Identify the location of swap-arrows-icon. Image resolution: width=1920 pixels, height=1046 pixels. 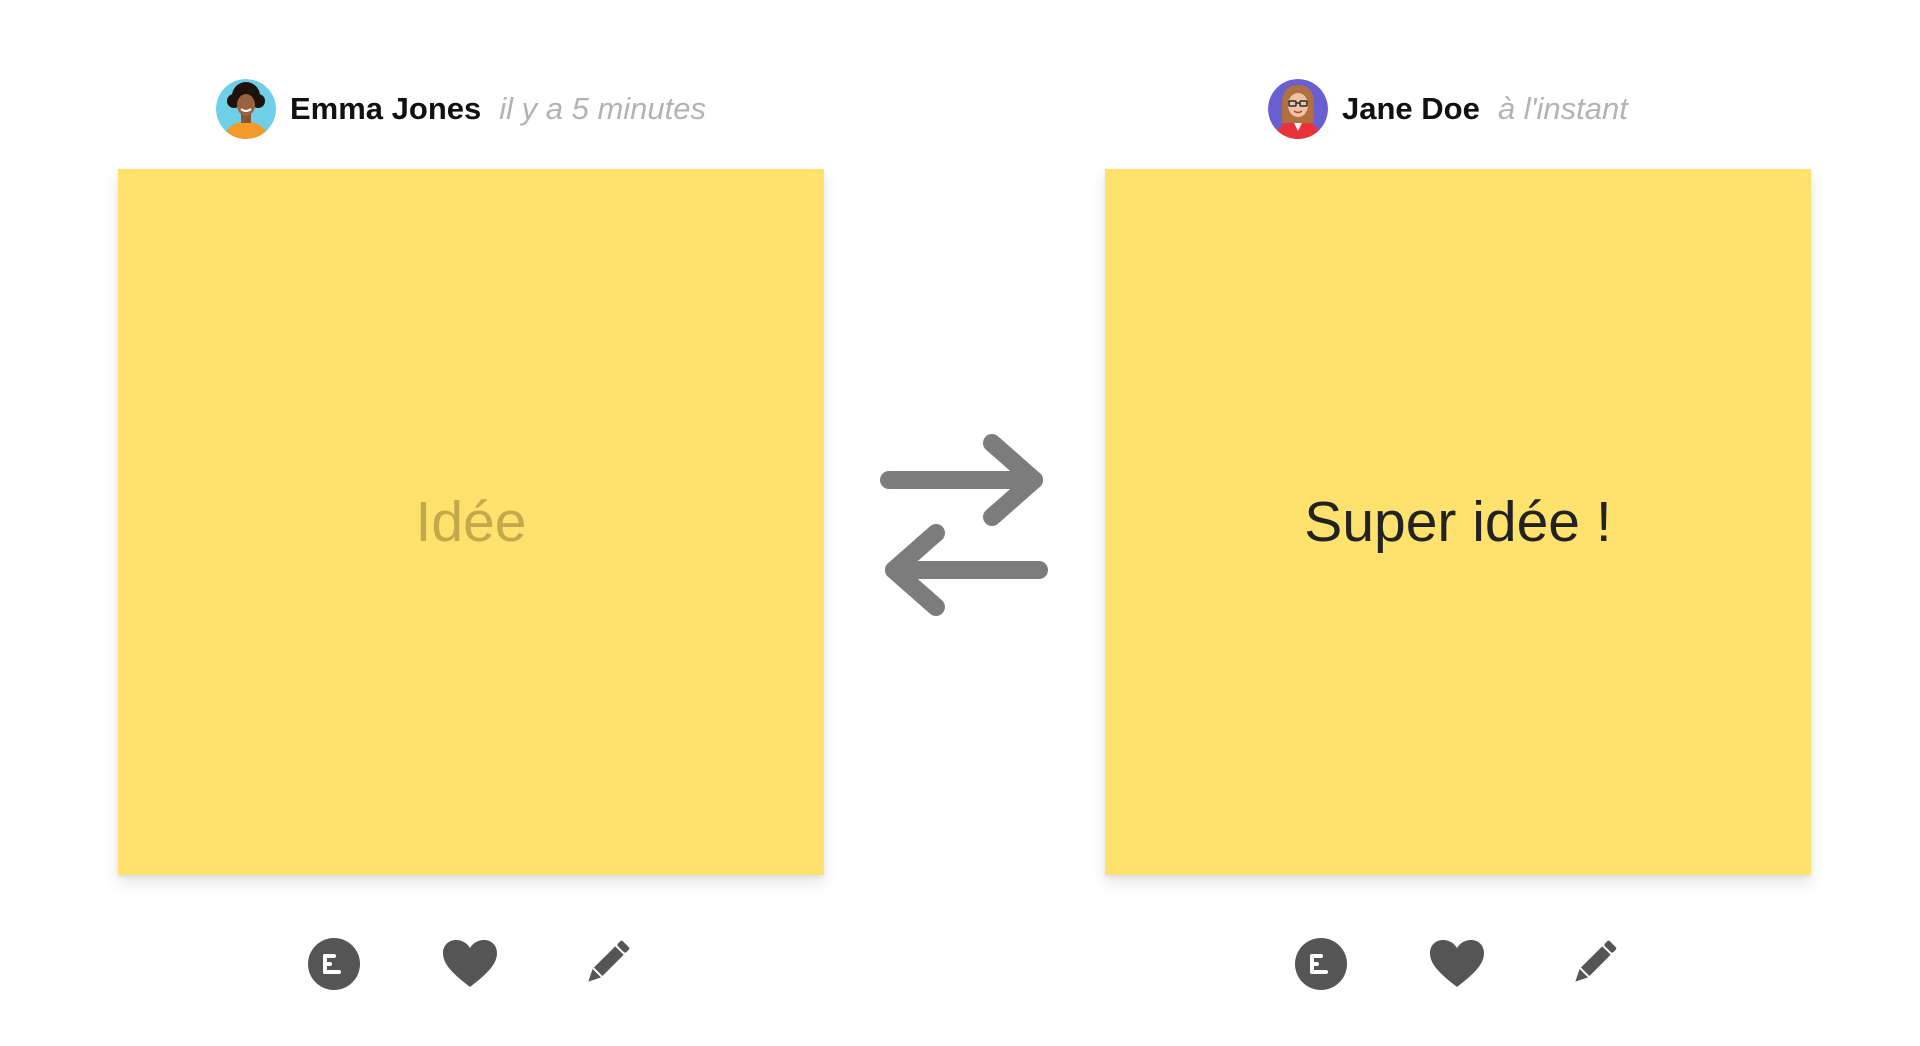
(964, 525).